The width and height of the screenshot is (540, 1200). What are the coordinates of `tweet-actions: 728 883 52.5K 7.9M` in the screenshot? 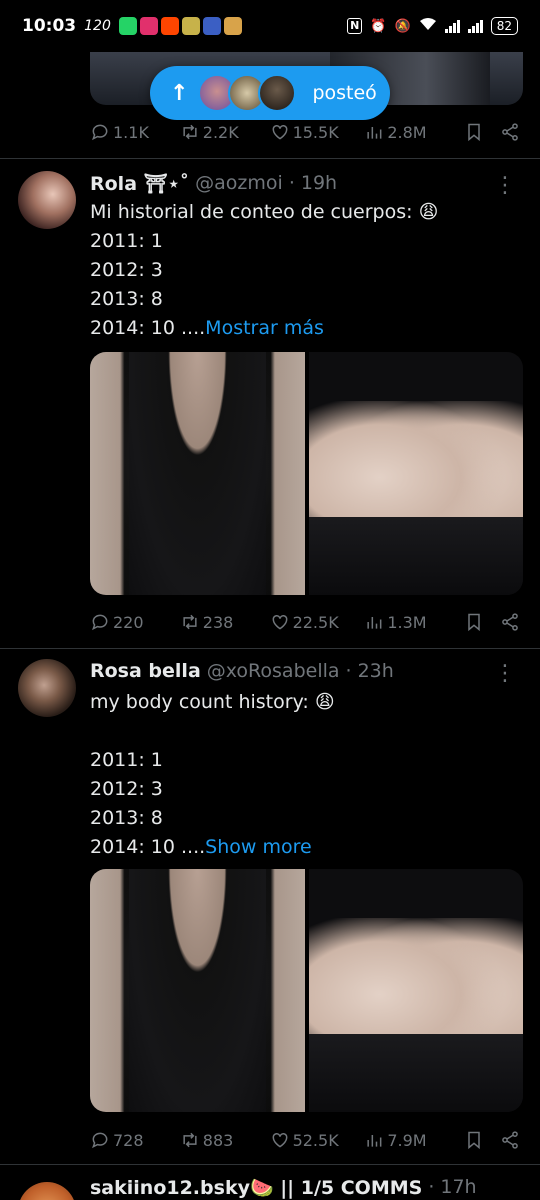 It's located at (305, 1140).